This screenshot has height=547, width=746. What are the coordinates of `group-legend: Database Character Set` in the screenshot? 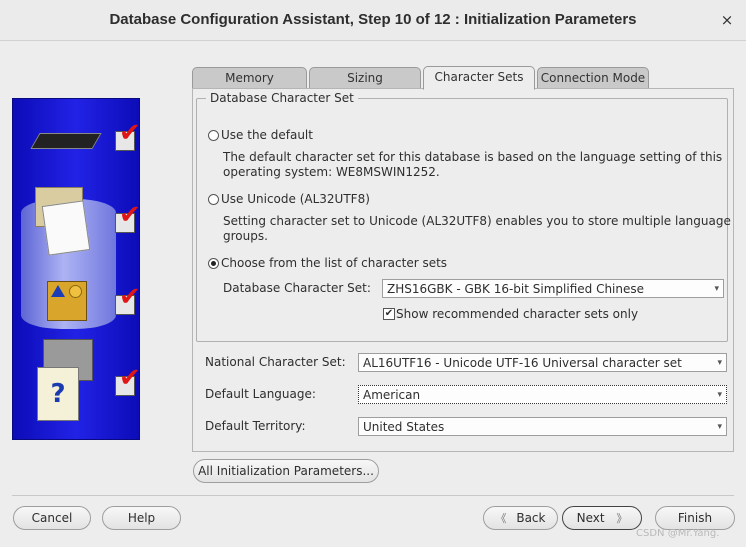 It's located at (282, 98).